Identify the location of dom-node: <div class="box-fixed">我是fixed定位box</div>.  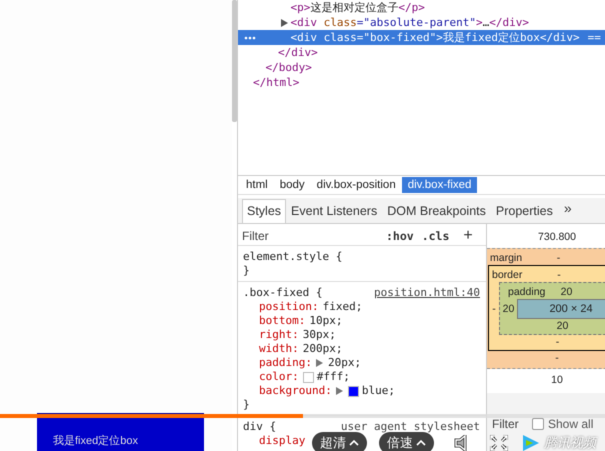
(435, 37).